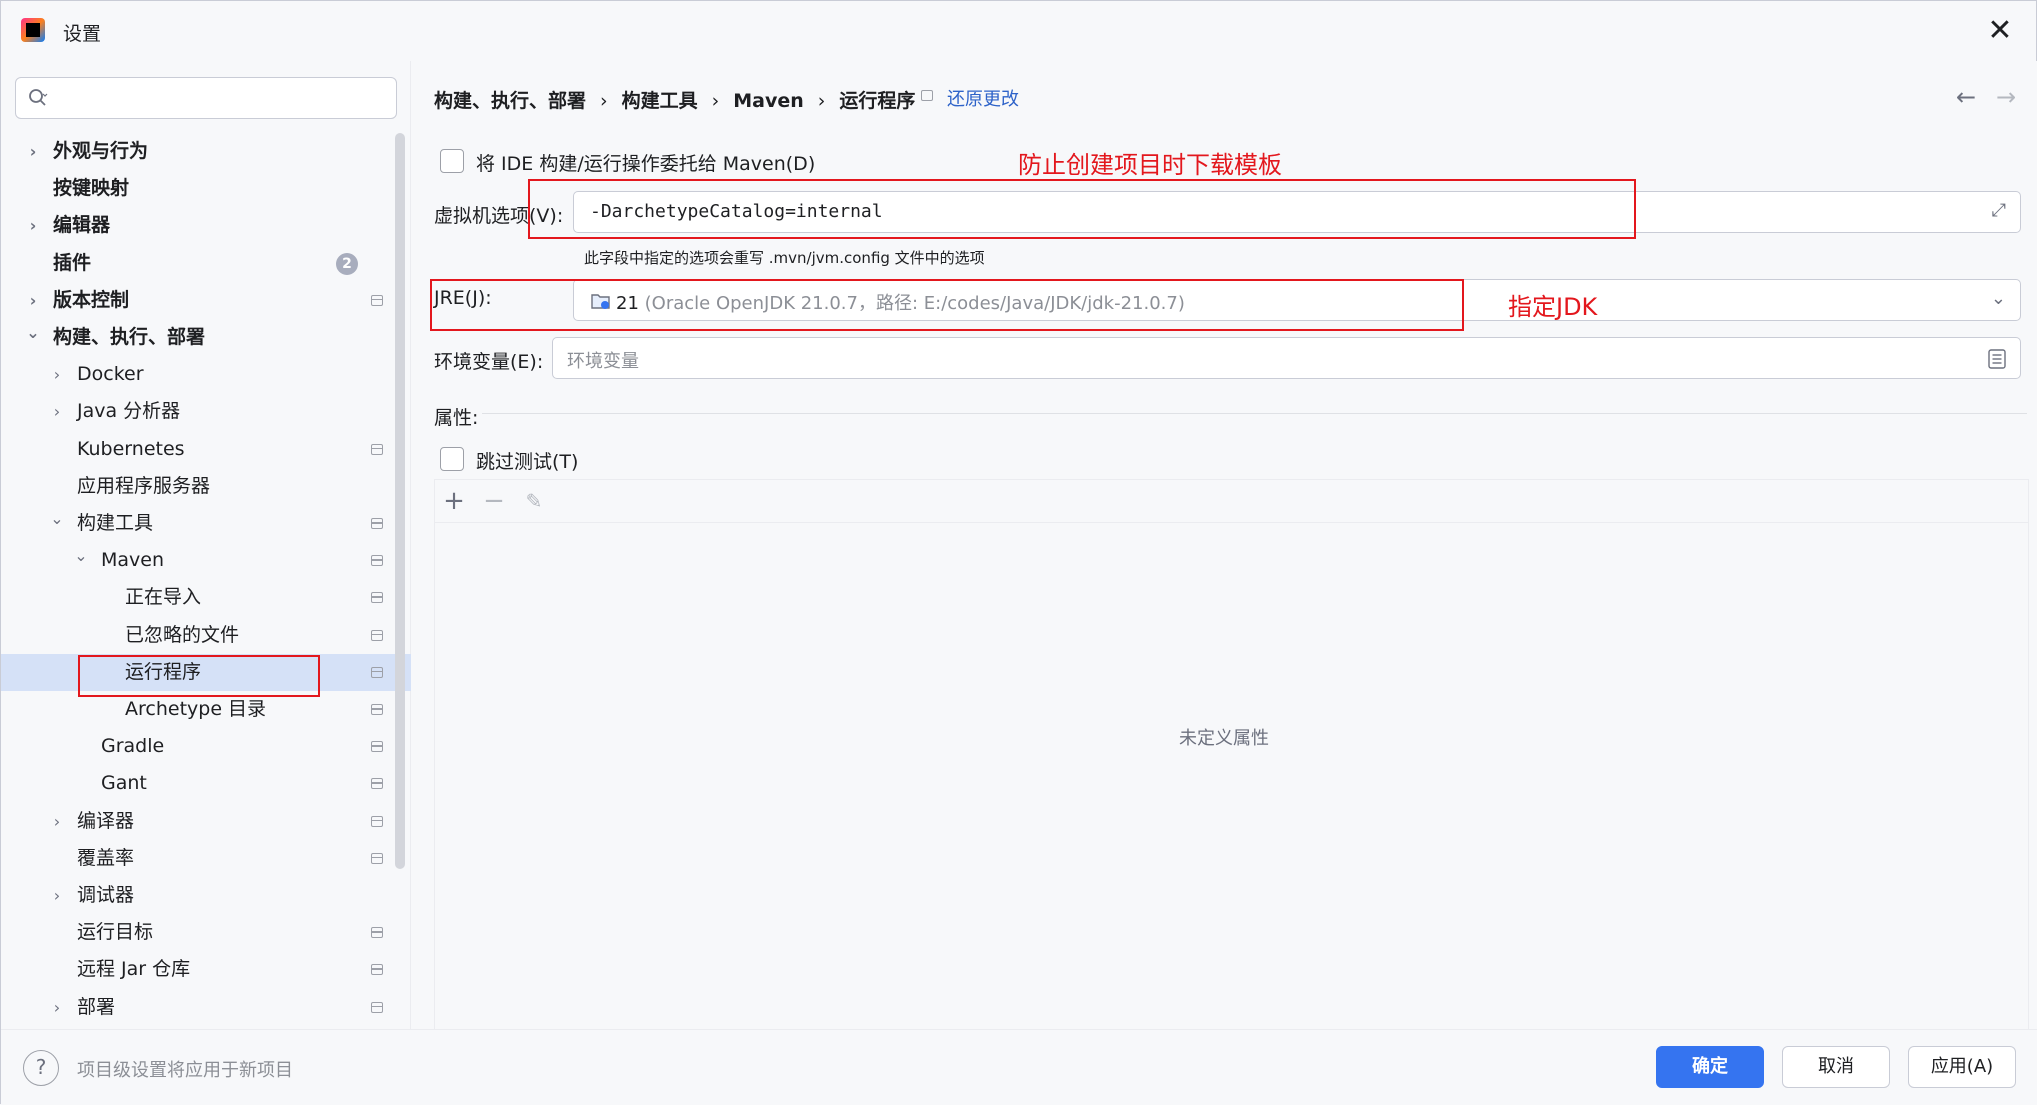 The width and height of the screenshot is (2037, 1105). What do you see at coordinates (877, 99) in the screenshot?
I see `breadcrumb-item: 运行程序` at bounding box center [877, 99].